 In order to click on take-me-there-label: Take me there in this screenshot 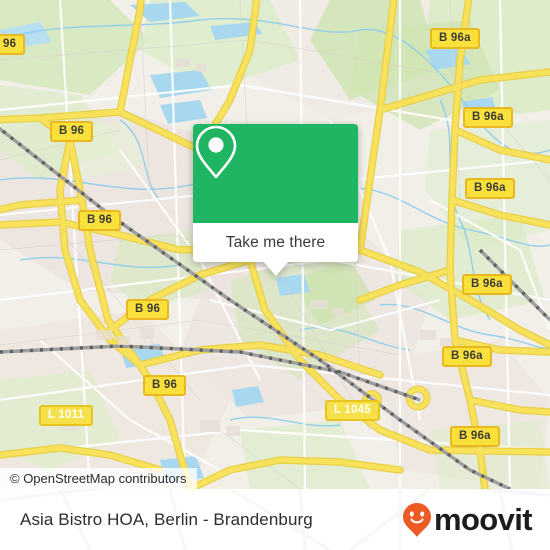, I will do `click(275, 242)`.